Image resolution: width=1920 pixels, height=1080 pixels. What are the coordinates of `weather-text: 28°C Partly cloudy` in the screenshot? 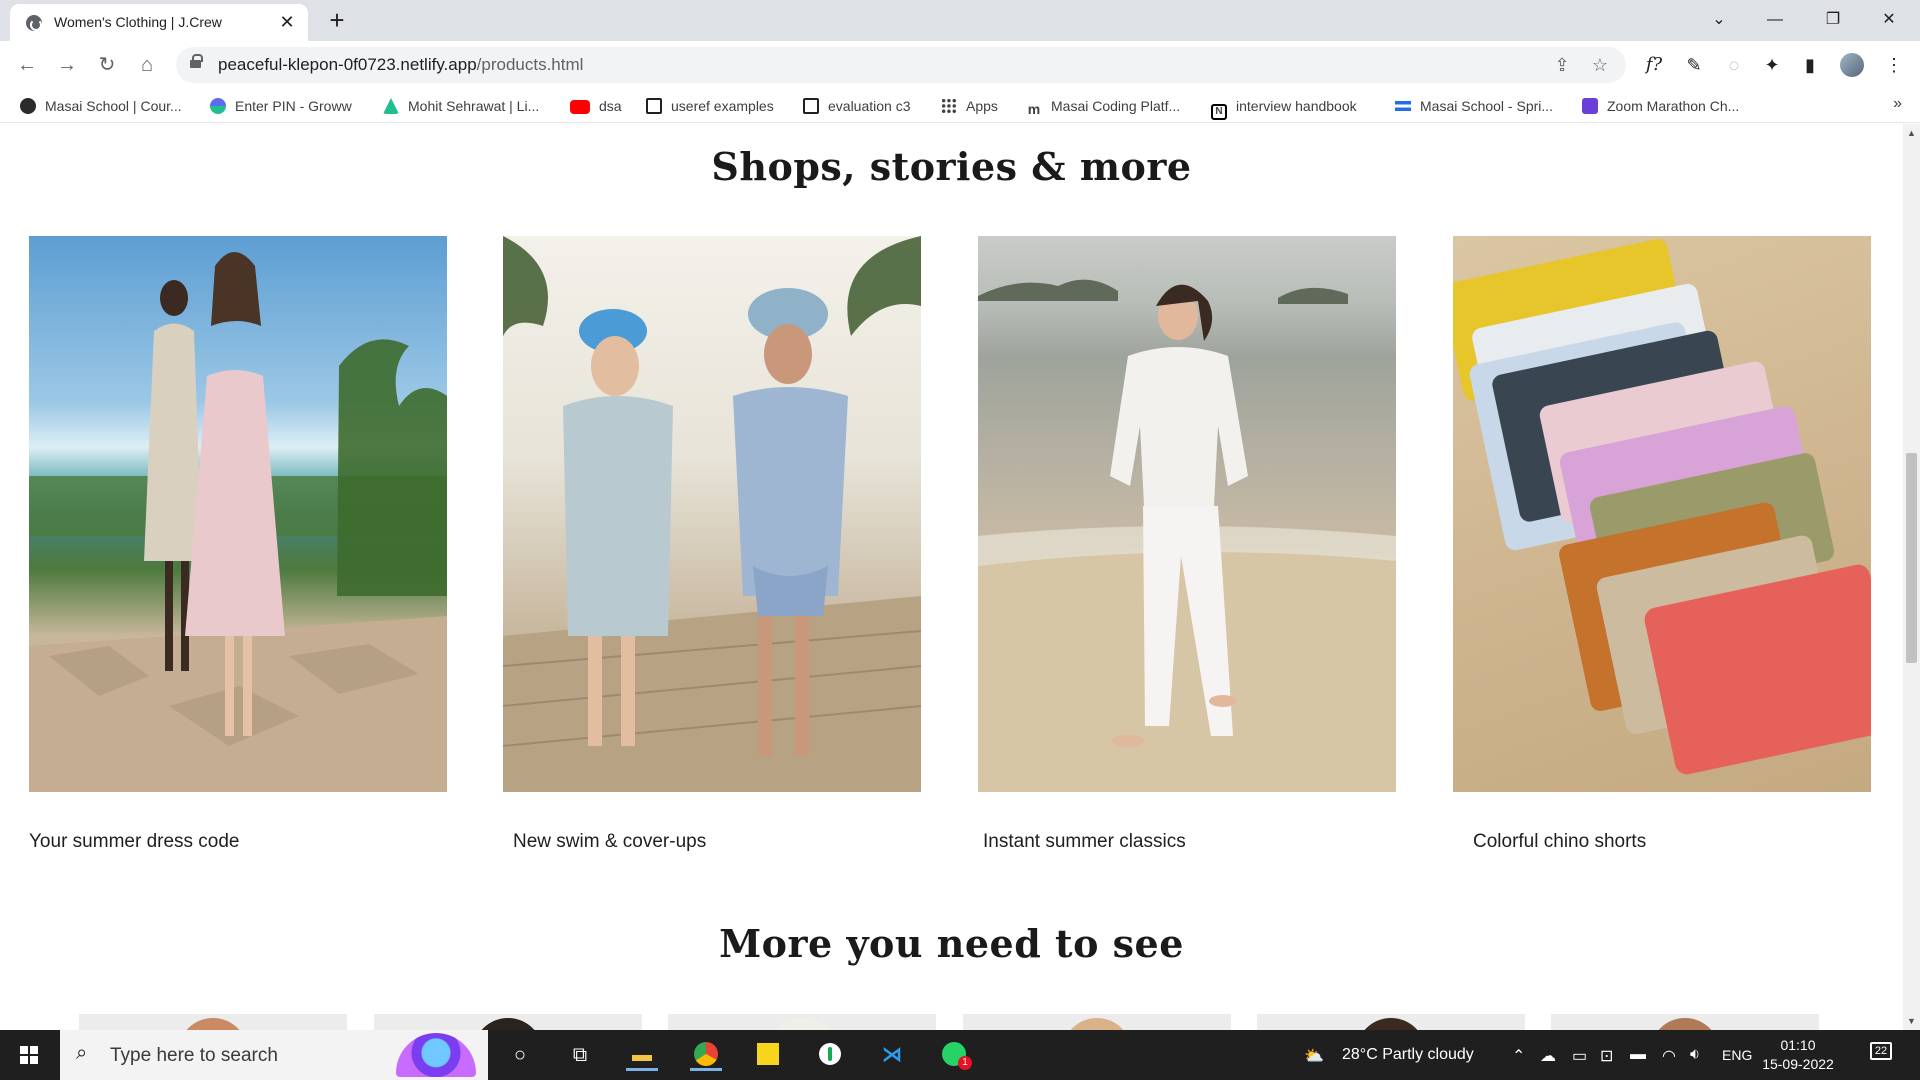 It's located at (1408, 1055).